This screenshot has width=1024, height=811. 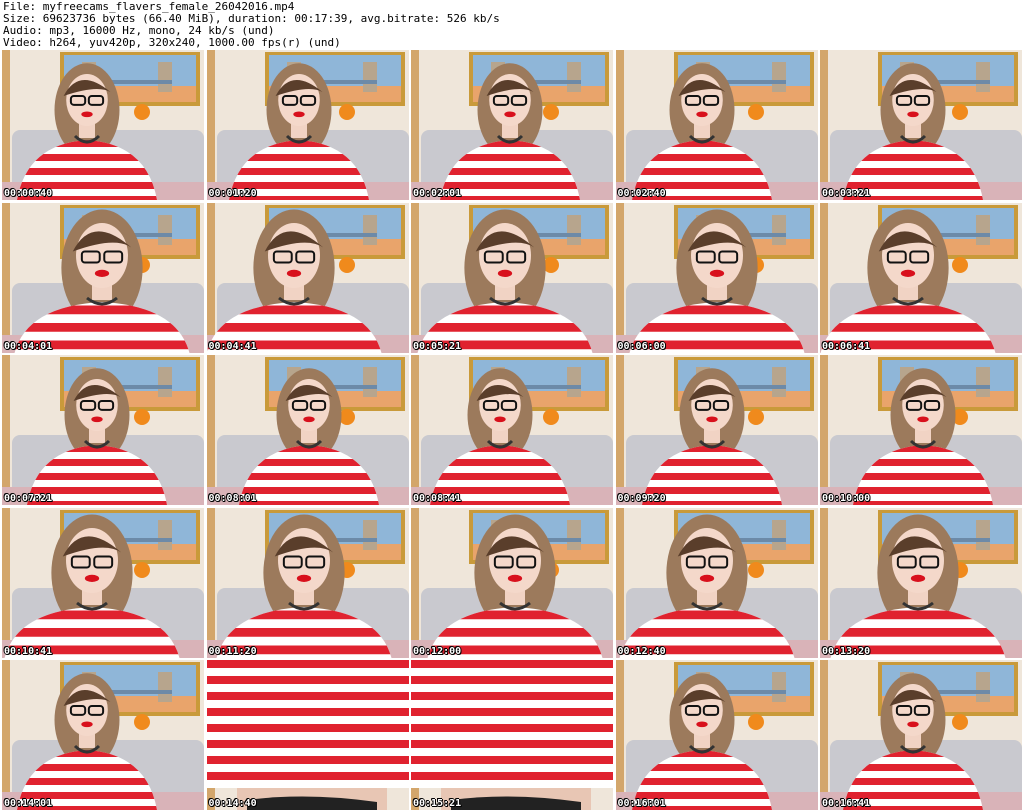 I want to click on video-thumbnail: 00:01:20, so click(x=307, y=125).